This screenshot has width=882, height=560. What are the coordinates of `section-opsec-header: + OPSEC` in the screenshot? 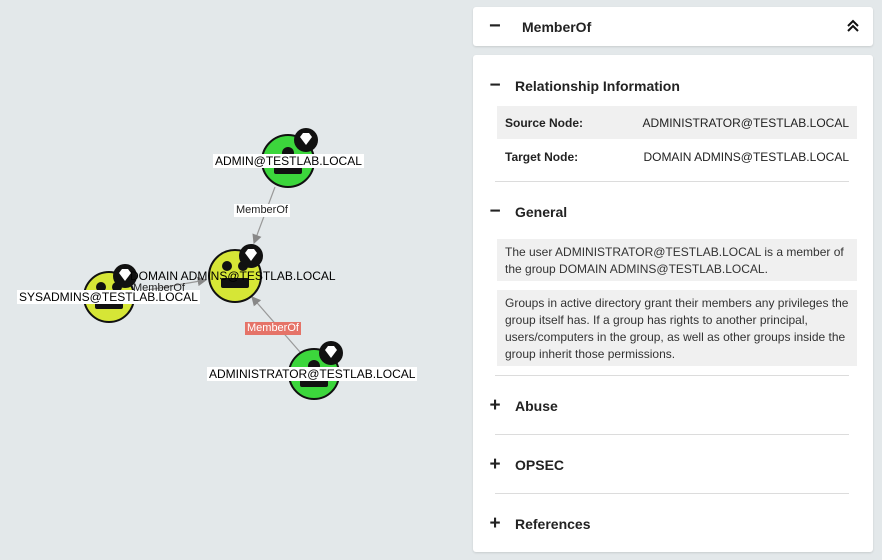 It's located at (673, 466).